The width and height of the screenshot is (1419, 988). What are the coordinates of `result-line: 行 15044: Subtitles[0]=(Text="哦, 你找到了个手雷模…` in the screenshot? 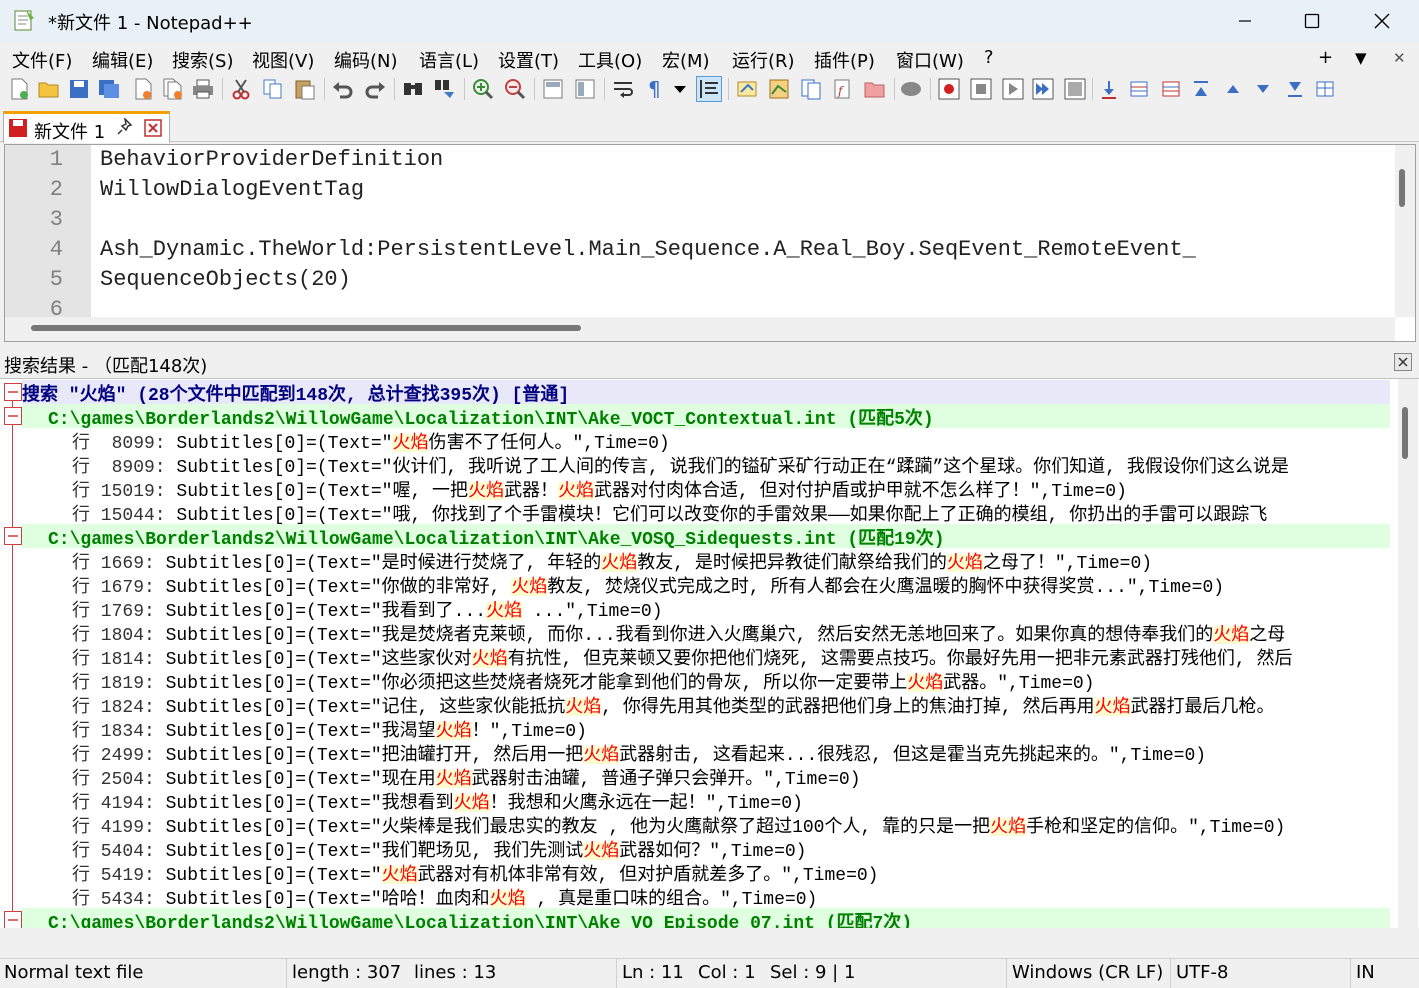 It's located at (731, 512).